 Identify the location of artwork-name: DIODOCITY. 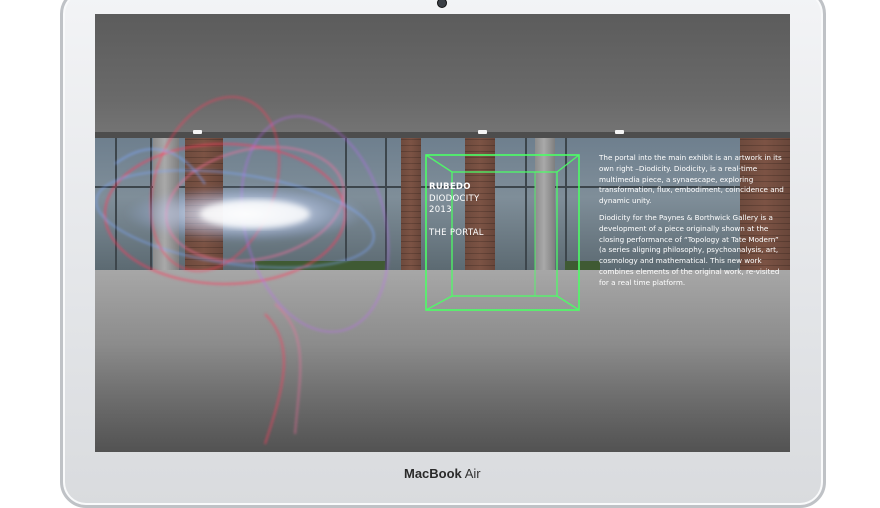
(454, 198).